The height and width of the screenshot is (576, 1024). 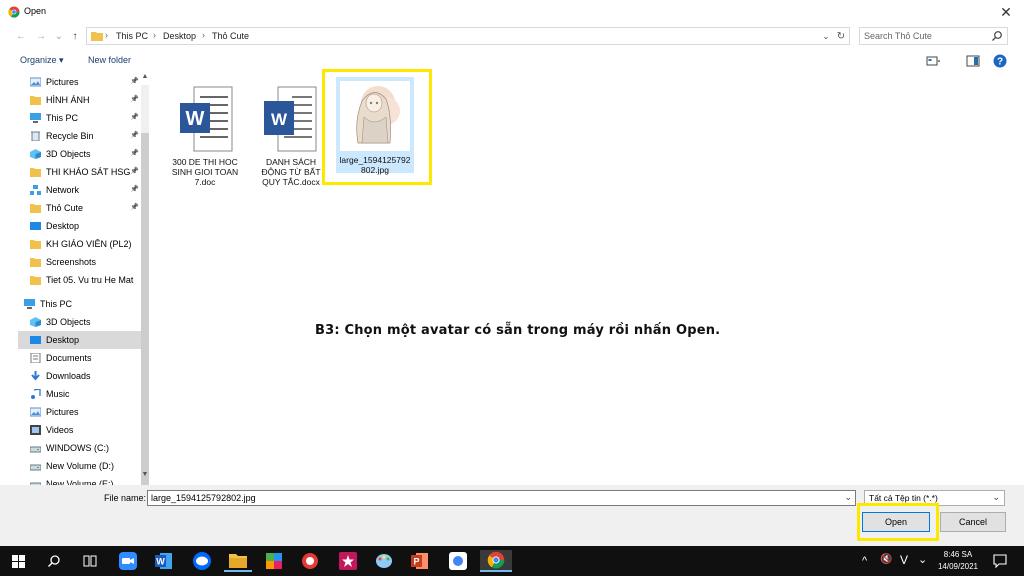 What do you see at coordinates (58, 394) in the screenshot?
I see `sidebar-item-label: Music` at bounding box center [58, 394].